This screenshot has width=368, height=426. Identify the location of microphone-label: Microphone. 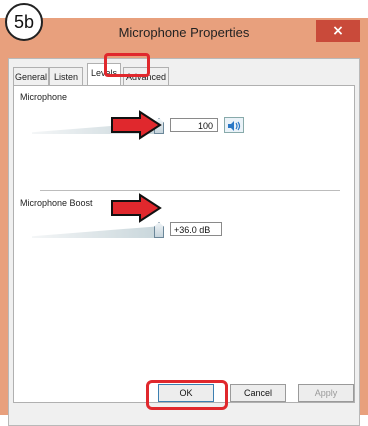
(44, 97).